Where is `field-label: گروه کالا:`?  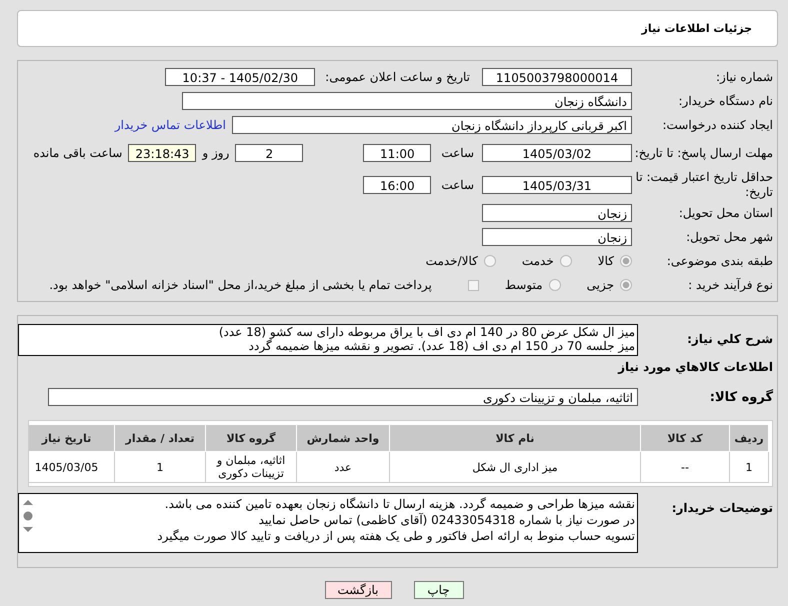 field-label: گروه کالا: is located at coordinates (740, 397).